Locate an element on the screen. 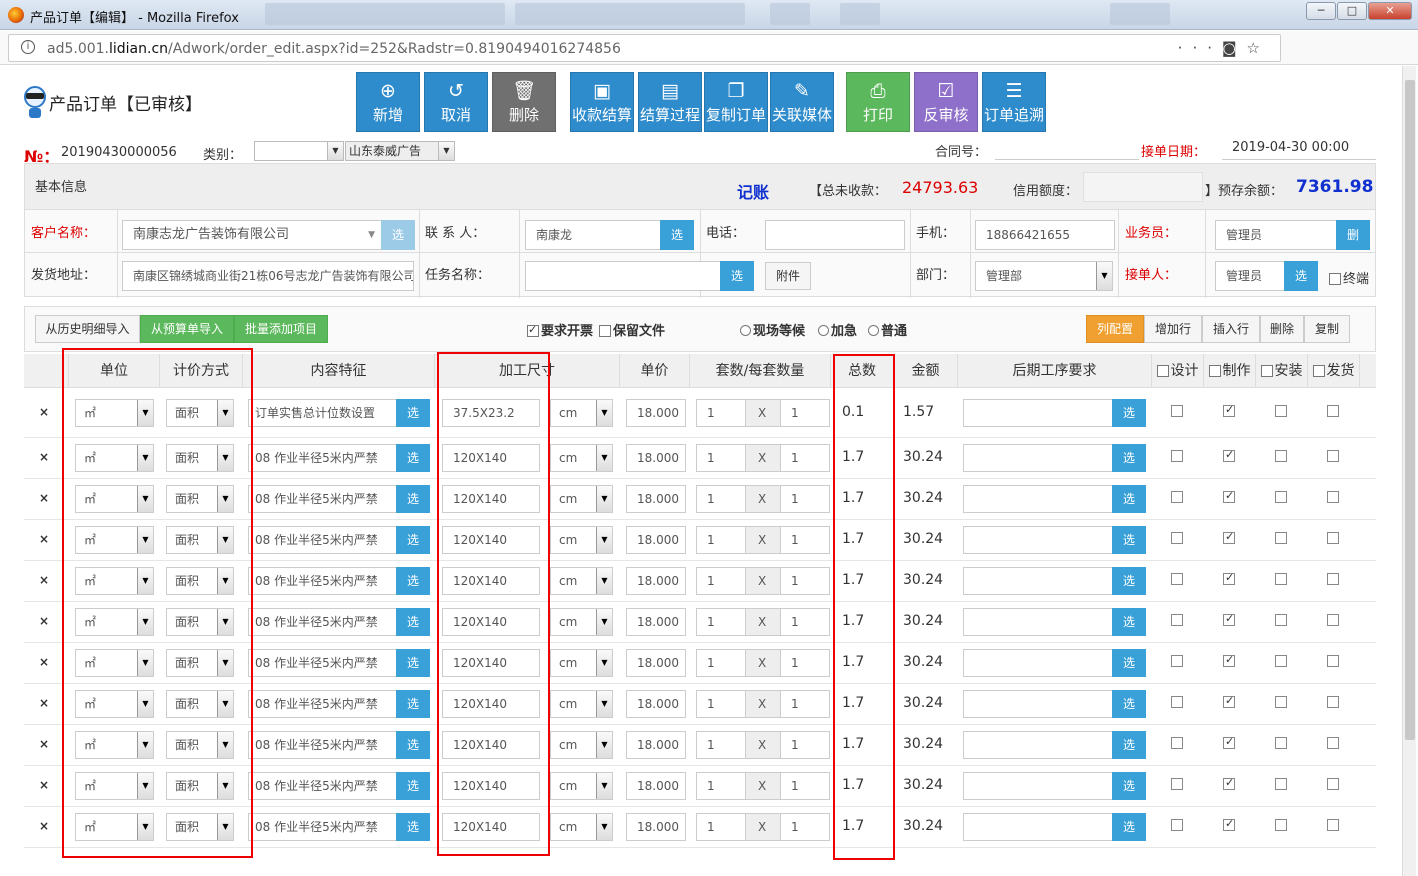 The width and height of the screenshot is (1418, 876). toolbar-button-6: ✎ 关联媒体 is located at coordinates (802, 102).